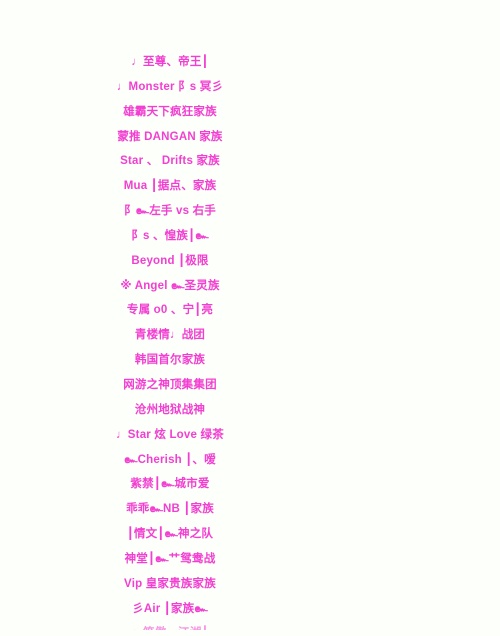 The image size is (500, 636). I want to click on list-item: 阝s 、惶族┃๛, so click(170, 235).